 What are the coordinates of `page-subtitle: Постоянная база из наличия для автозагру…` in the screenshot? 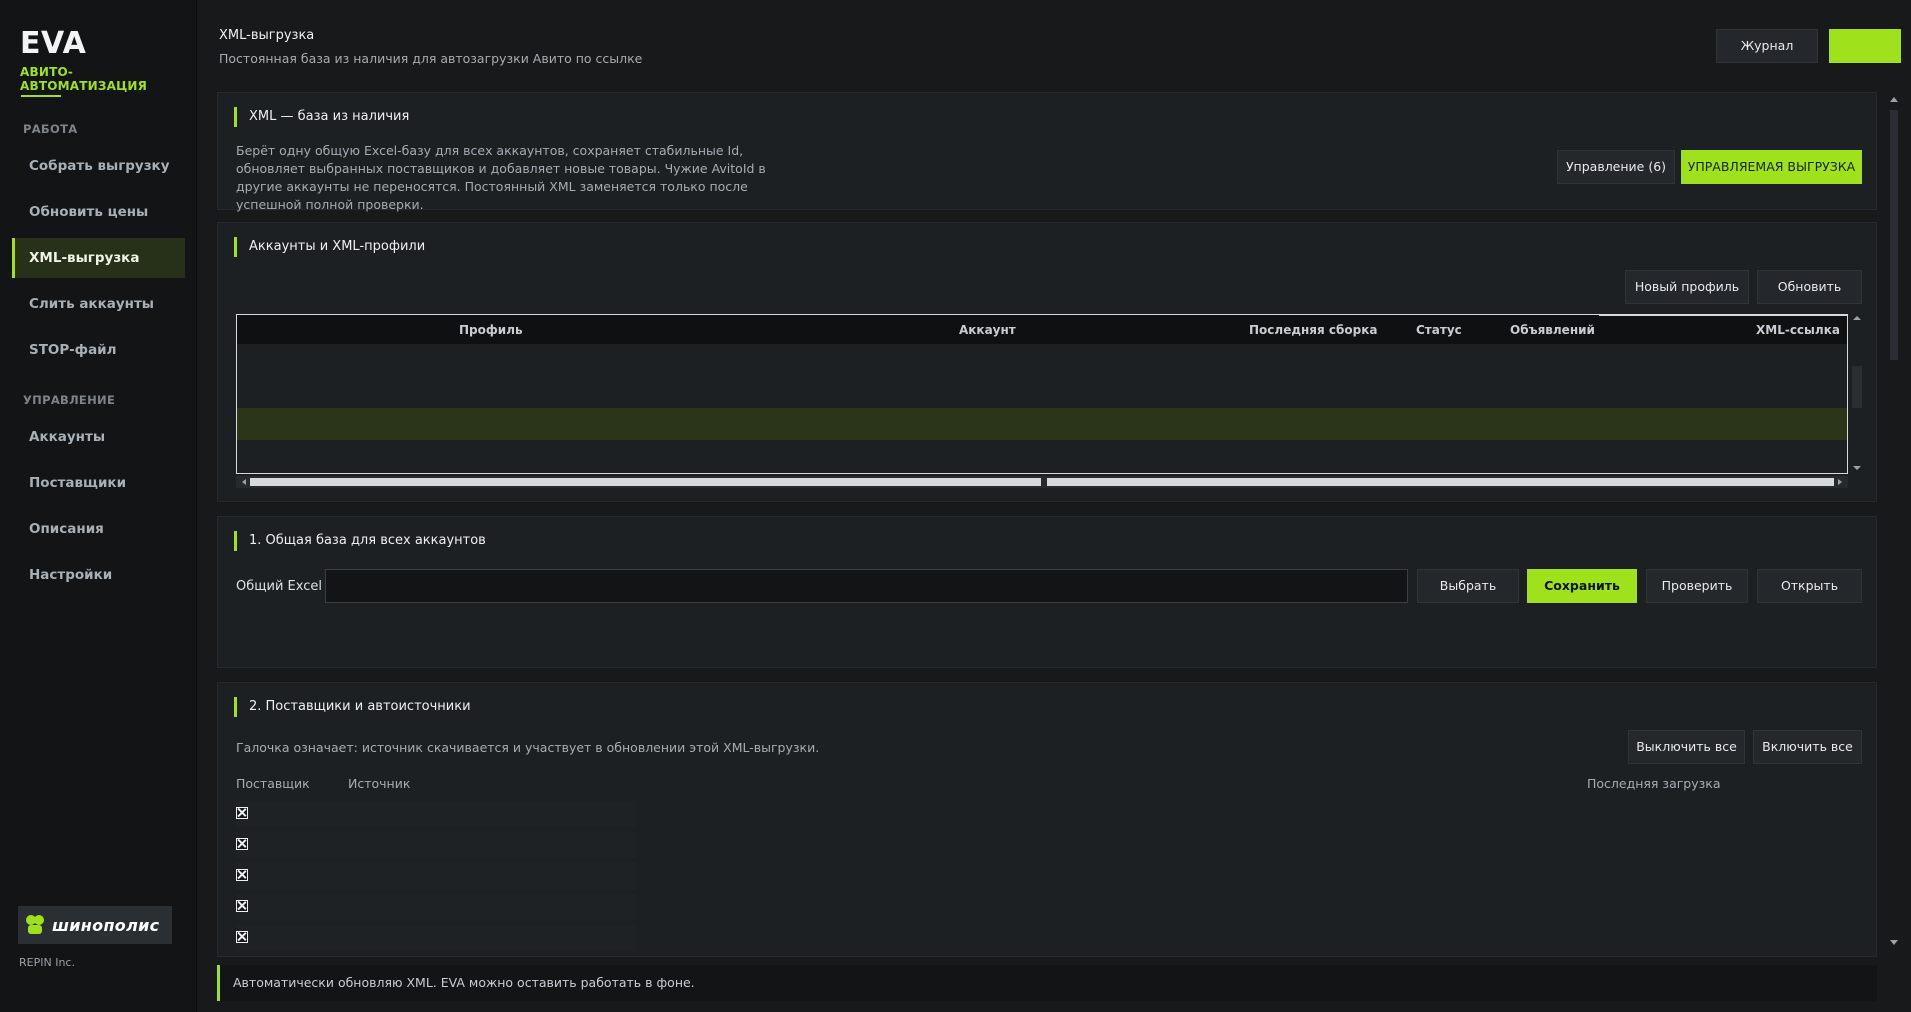 It's located at (431, 58).